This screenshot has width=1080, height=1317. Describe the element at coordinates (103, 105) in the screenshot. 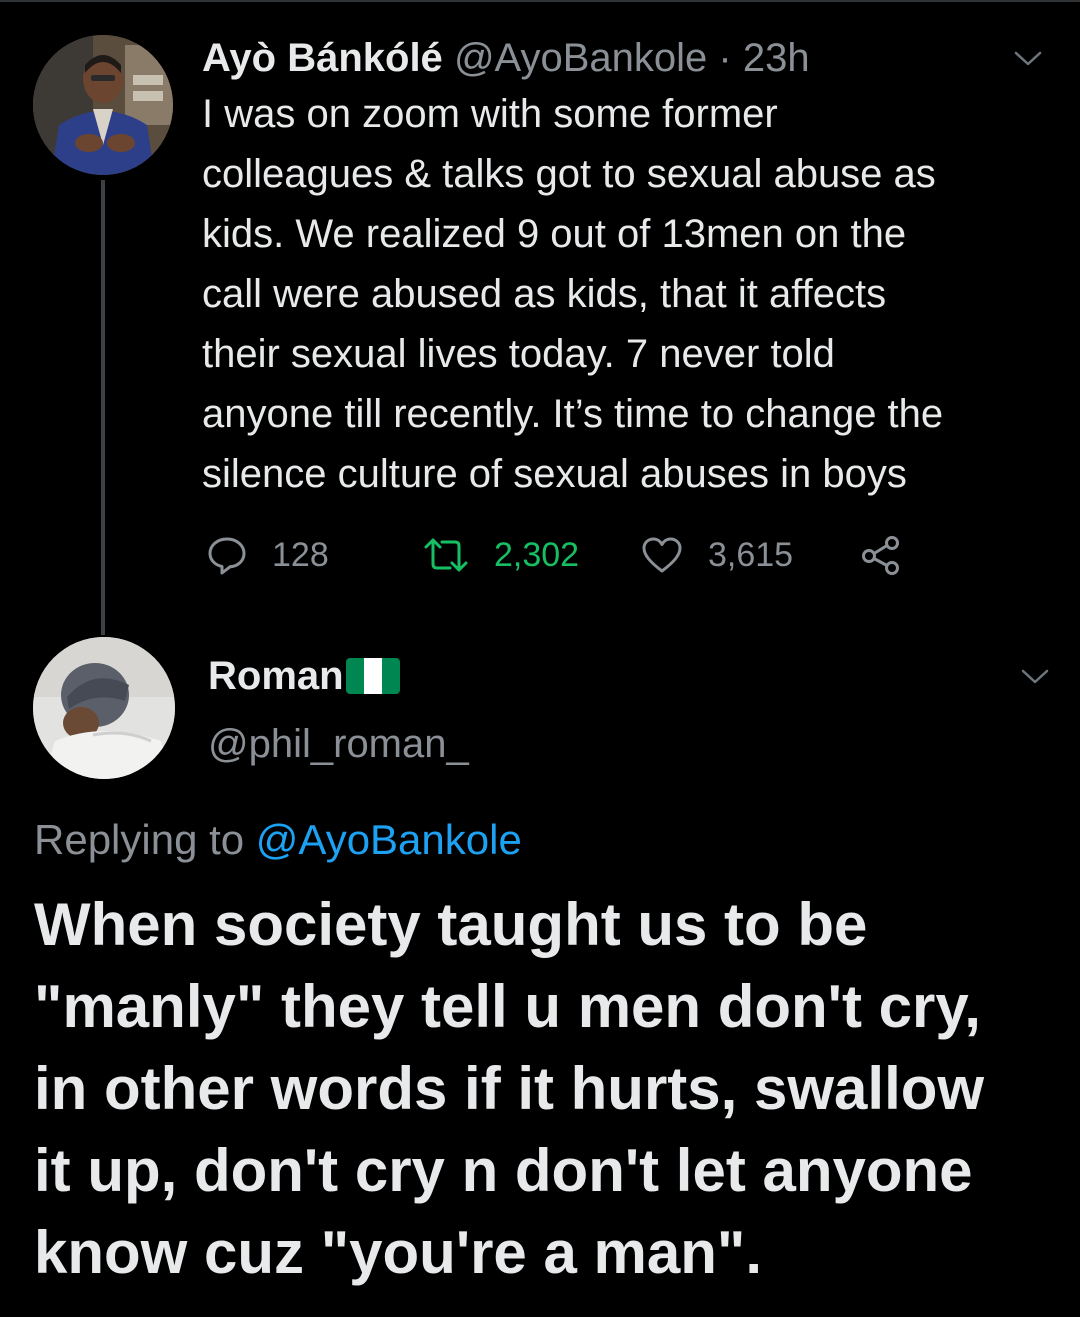

I see `author-avatar` at that location.